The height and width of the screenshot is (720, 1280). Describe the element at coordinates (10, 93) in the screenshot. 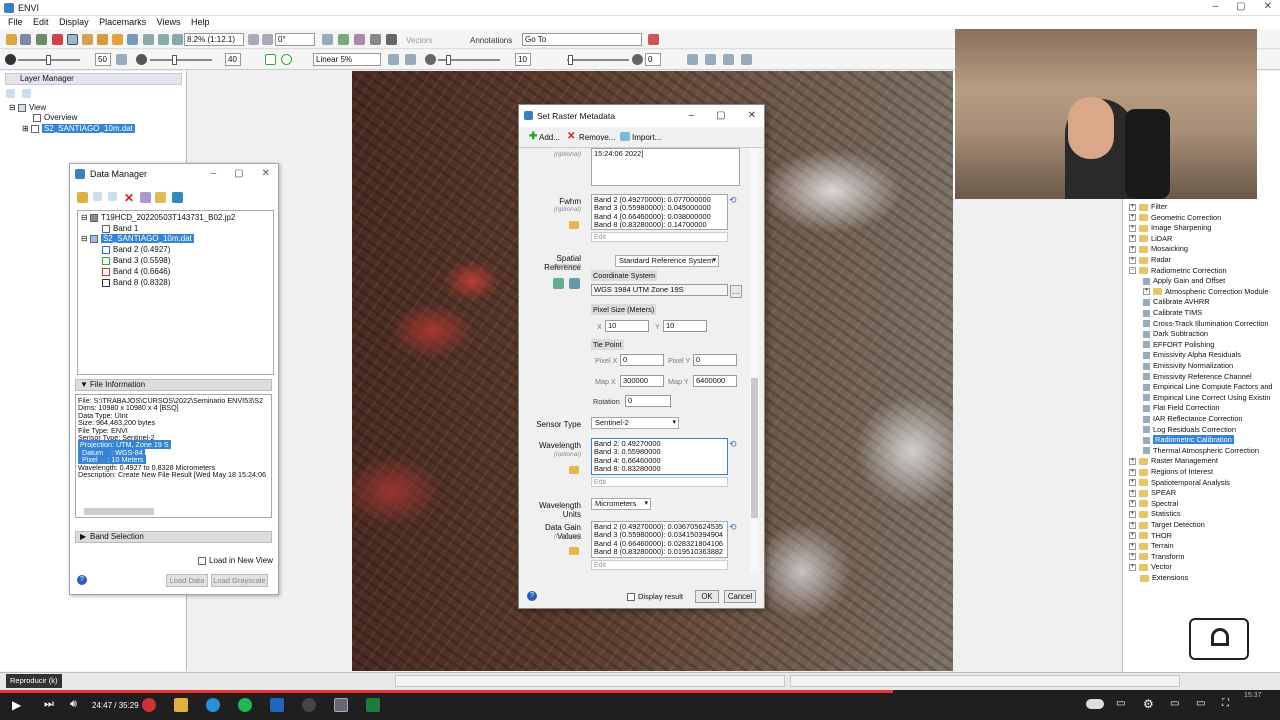

I see `expand-all-icon` at that location.